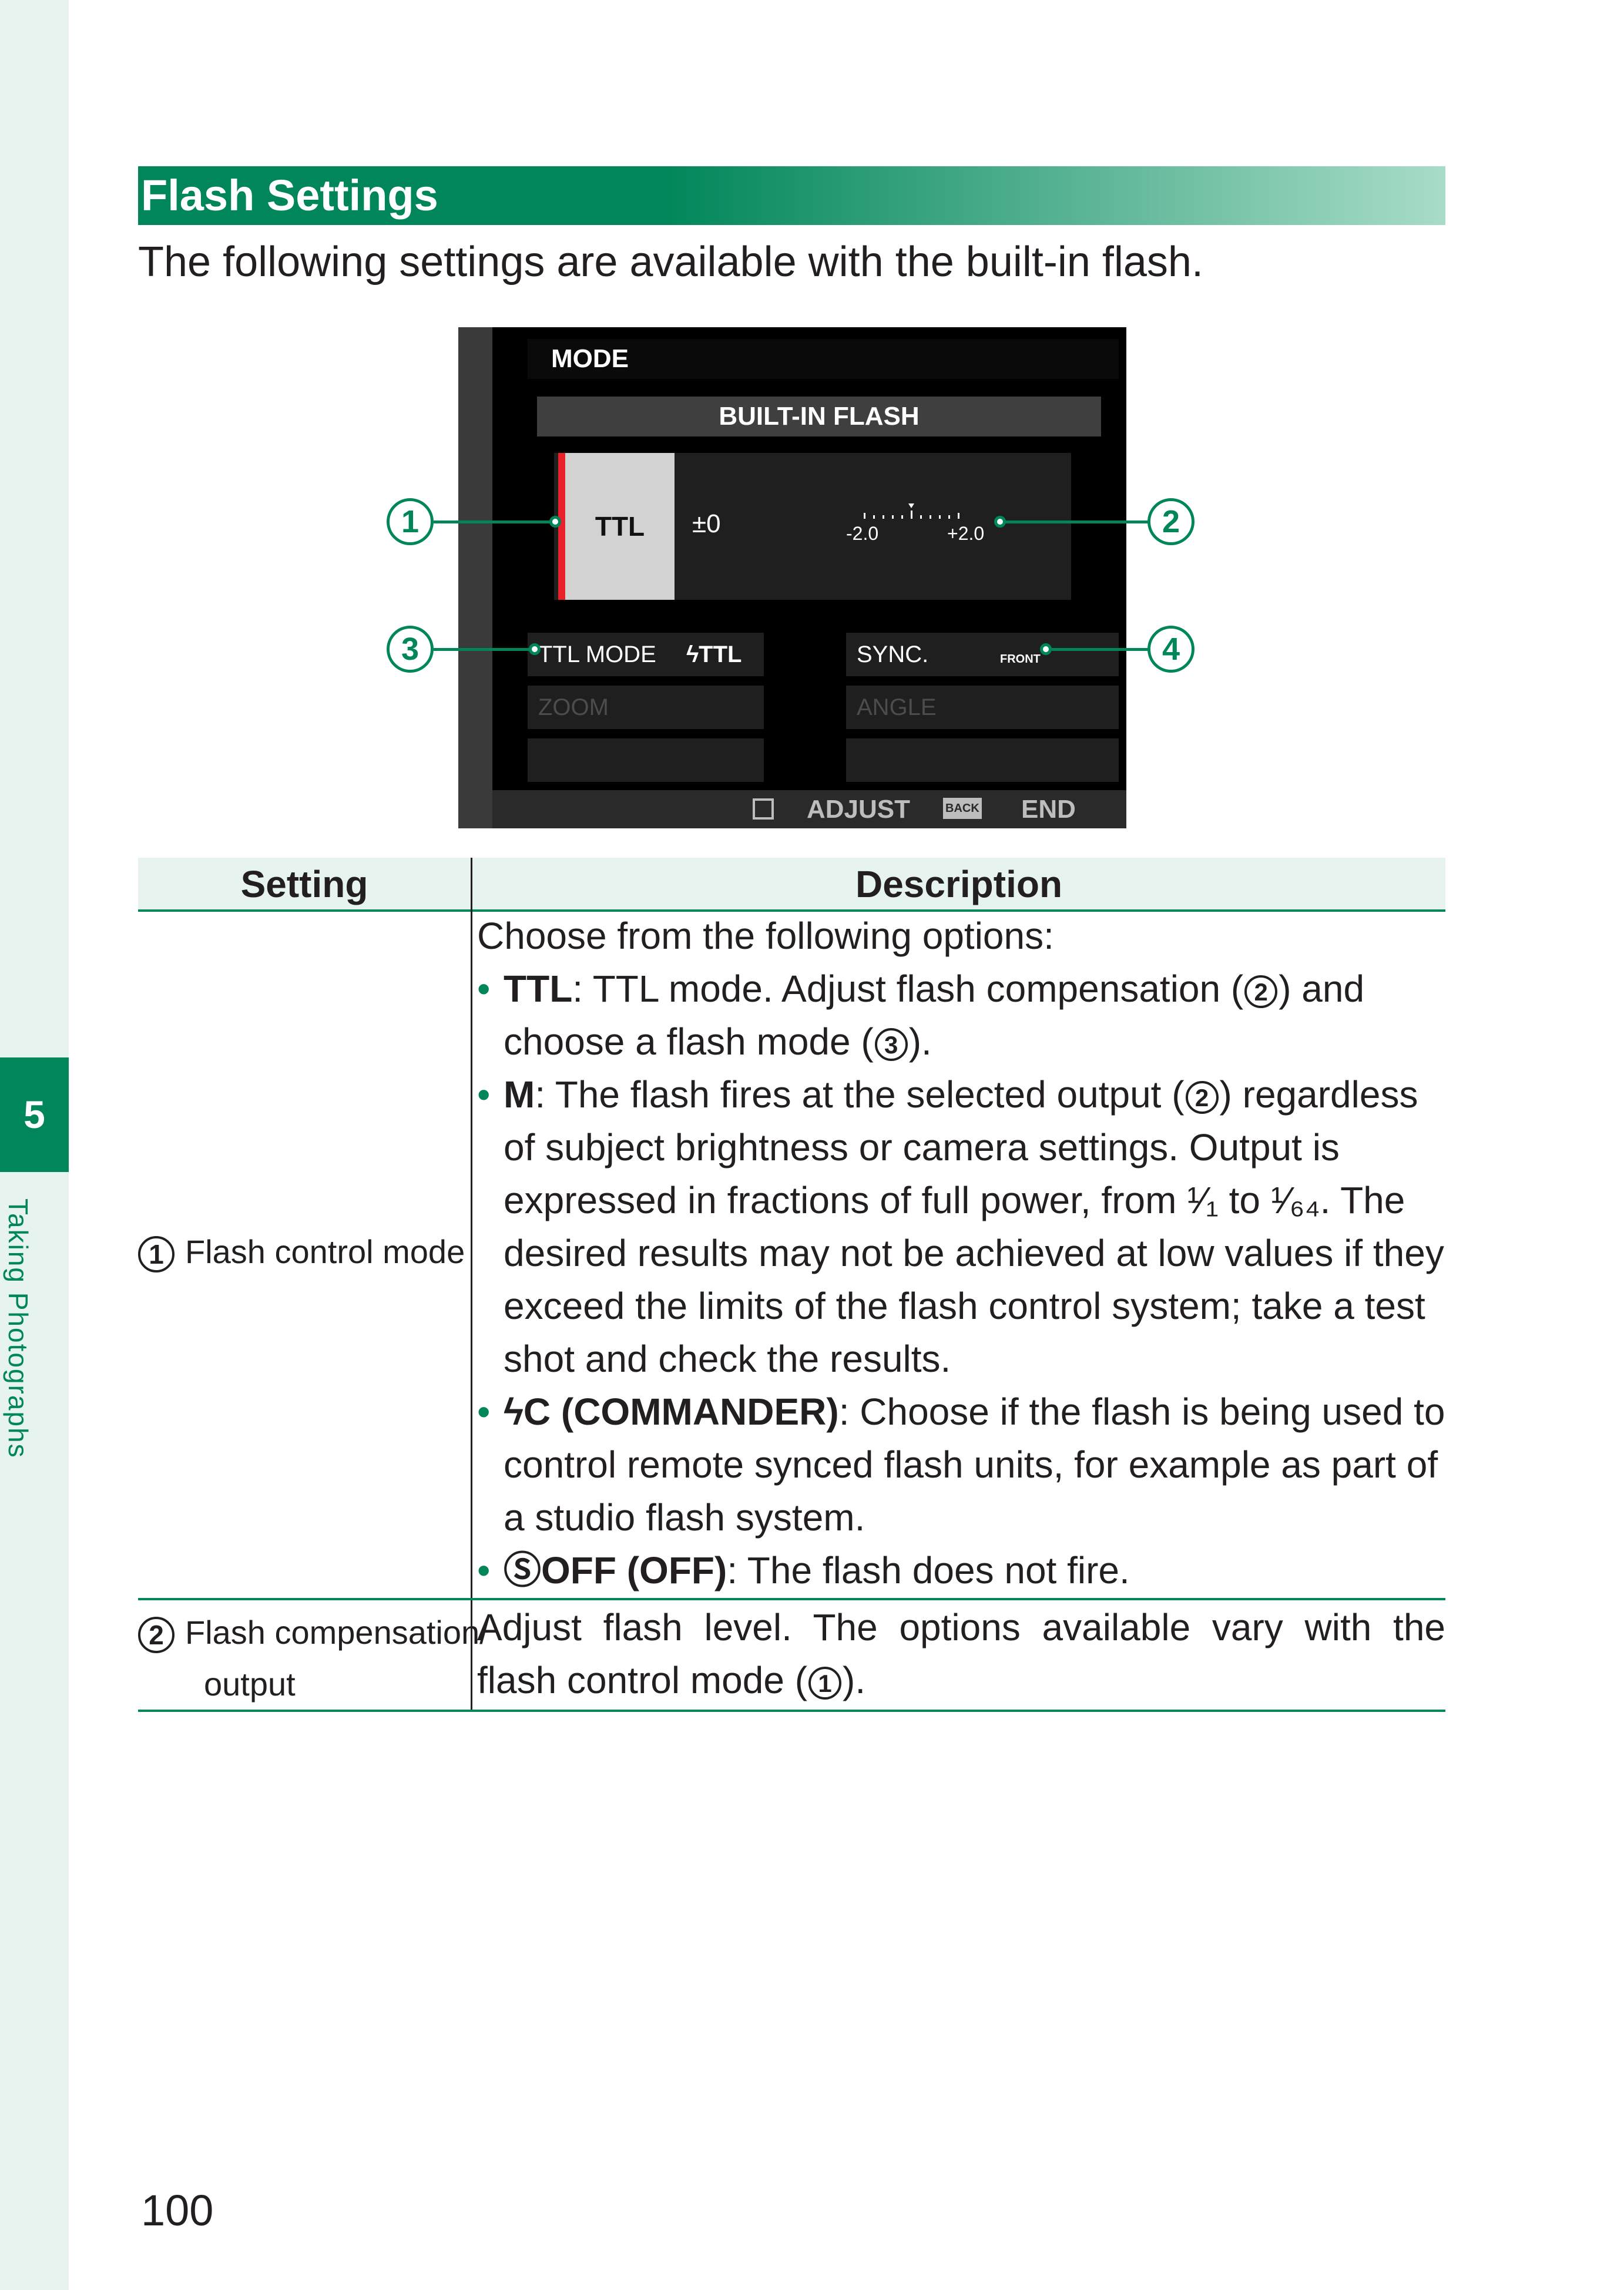 The width and height of the screenshot is (1624, 2290). Describe the element at coordinates (1020, 659) in the screenshot. I see `sync-value: FRONT` at that location.